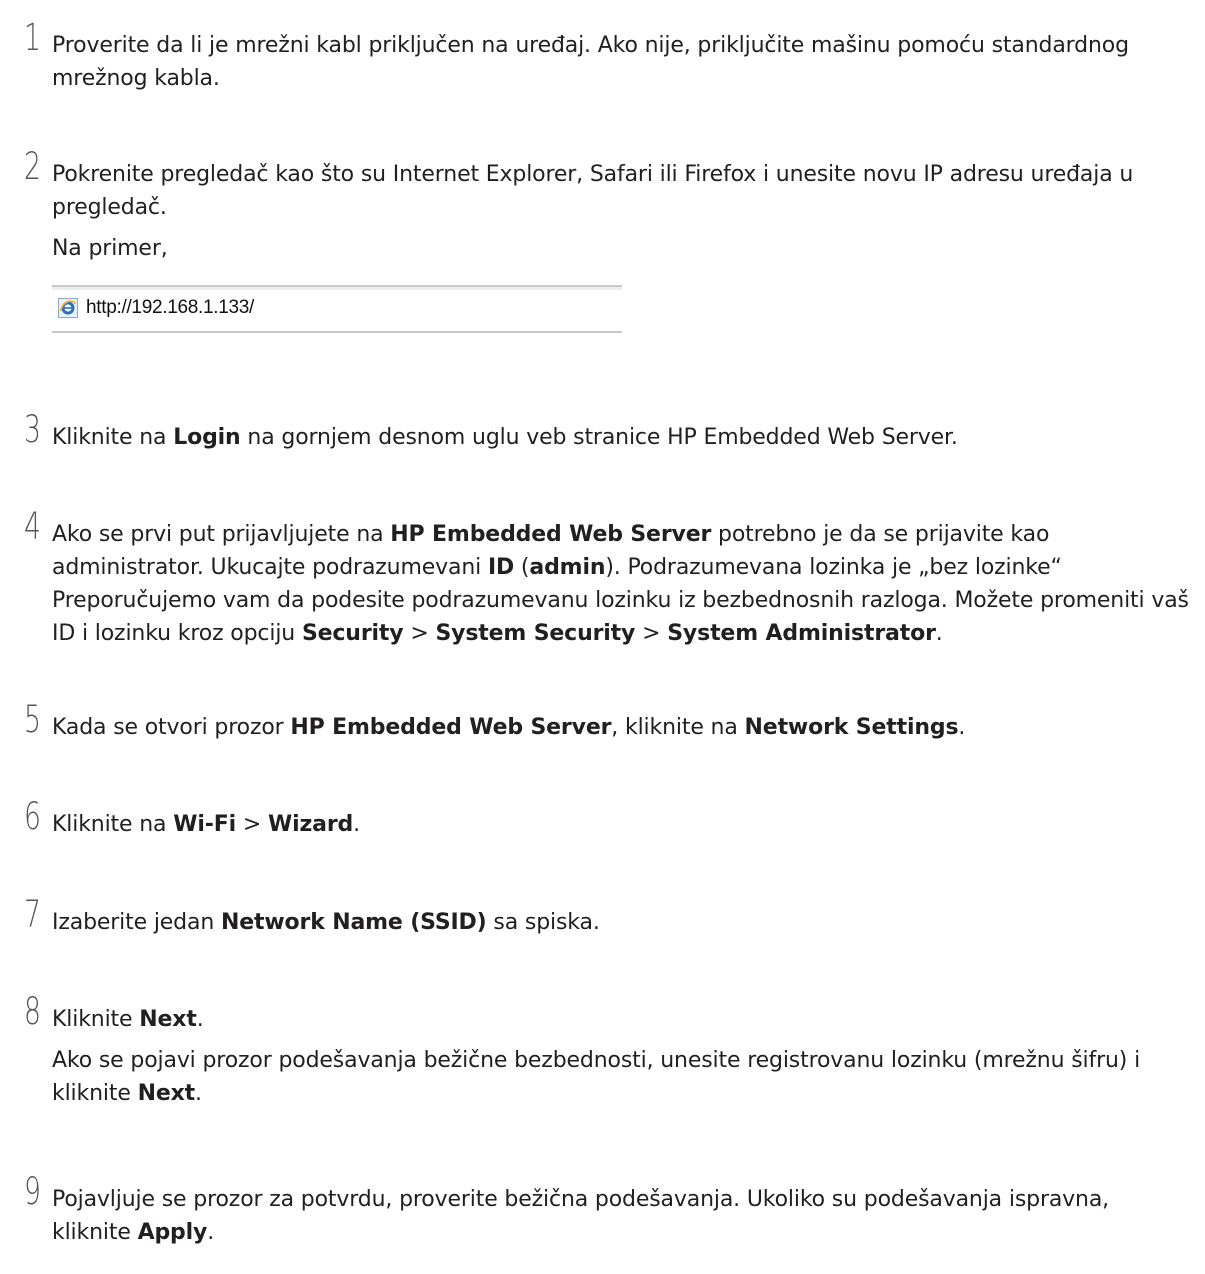 This screenshot has height=1274, width=1205. What do you see at coordinates (32, 166) in the screenshot?
I see `step-number: 2` at bounding box center [32, 166].